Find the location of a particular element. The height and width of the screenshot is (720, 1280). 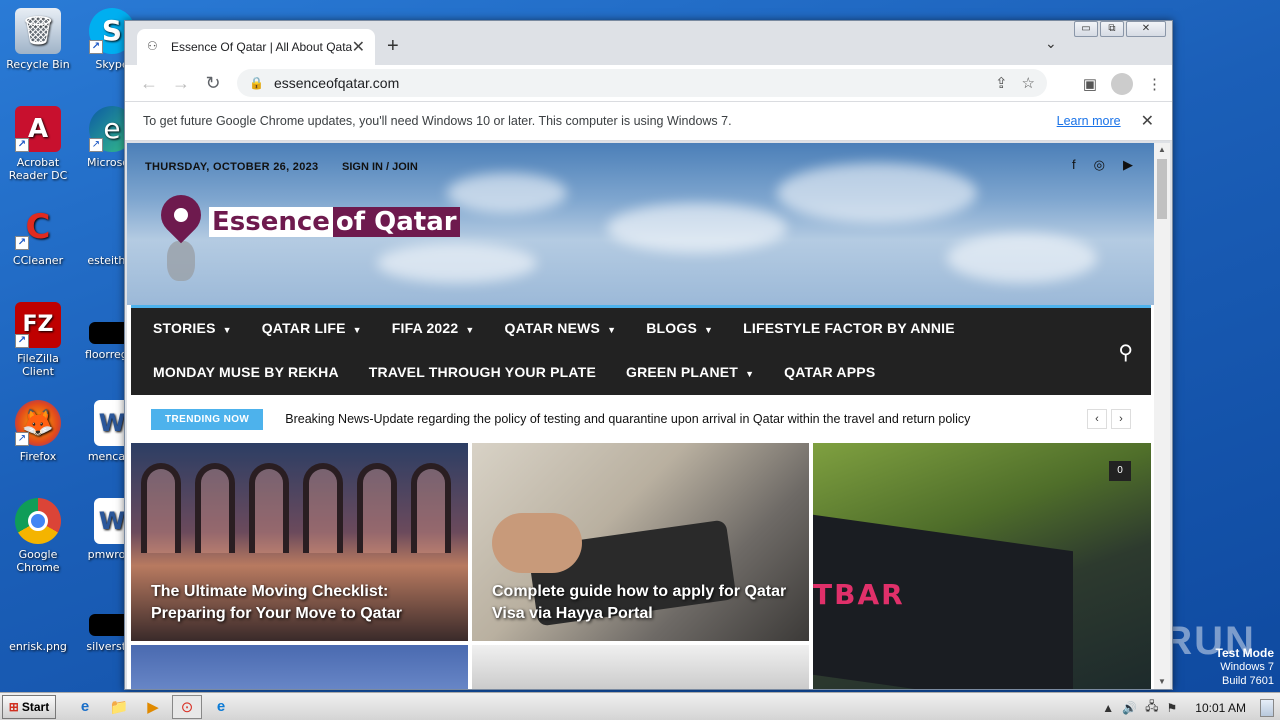

scroll-down-icon: ▼ is located at coordinates (1162, 682).